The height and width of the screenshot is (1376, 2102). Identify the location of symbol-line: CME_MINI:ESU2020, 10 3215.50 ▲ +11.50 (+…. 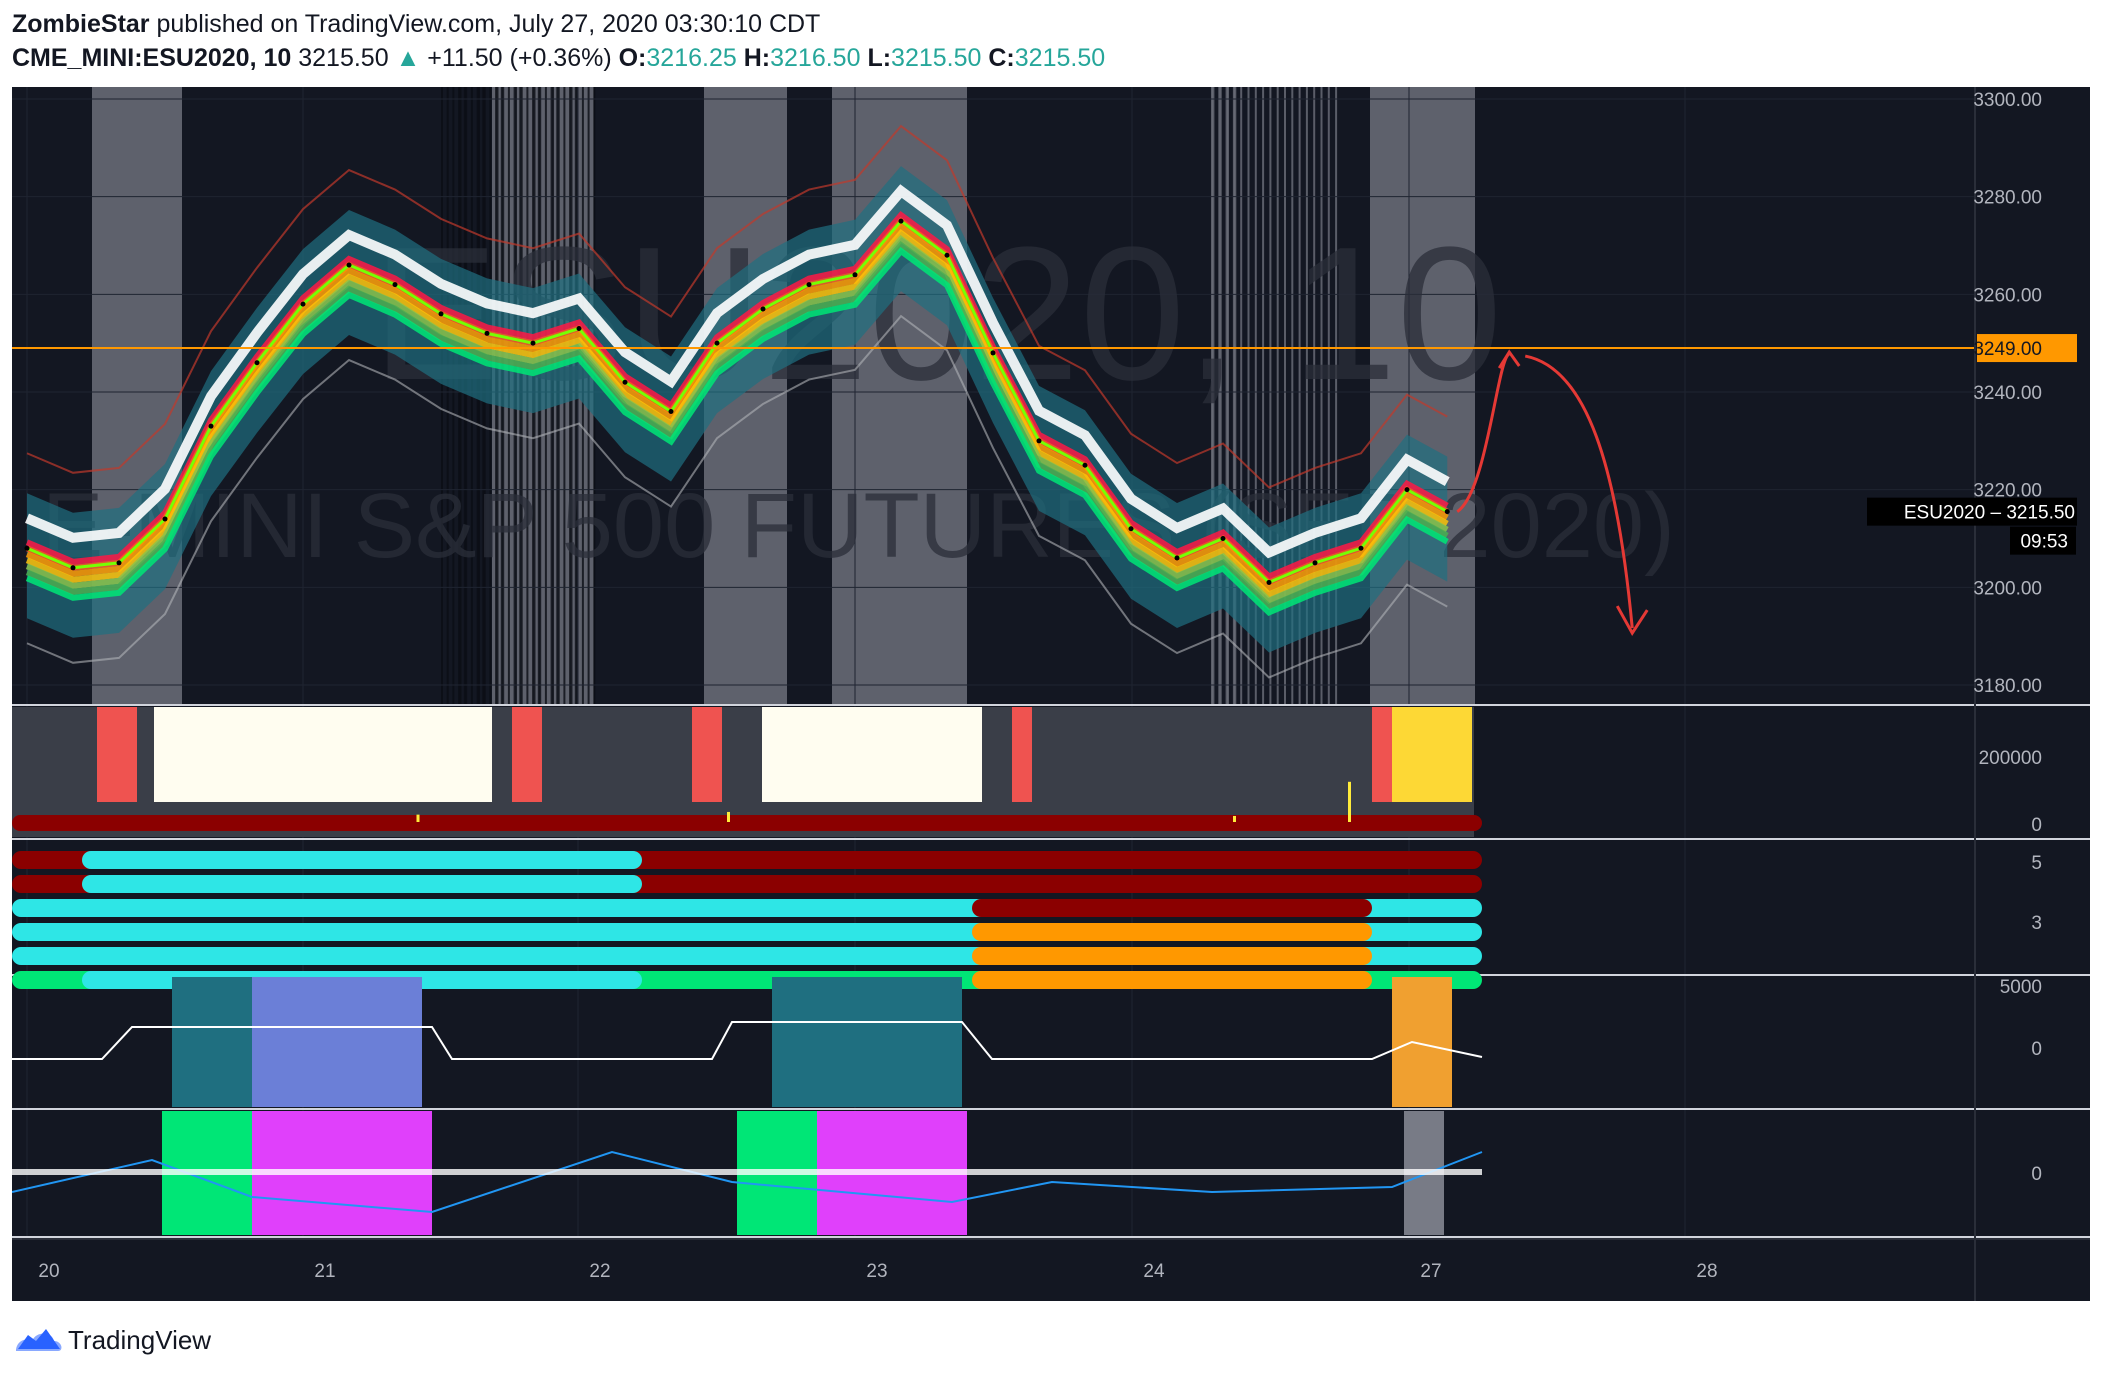
(558, 58).